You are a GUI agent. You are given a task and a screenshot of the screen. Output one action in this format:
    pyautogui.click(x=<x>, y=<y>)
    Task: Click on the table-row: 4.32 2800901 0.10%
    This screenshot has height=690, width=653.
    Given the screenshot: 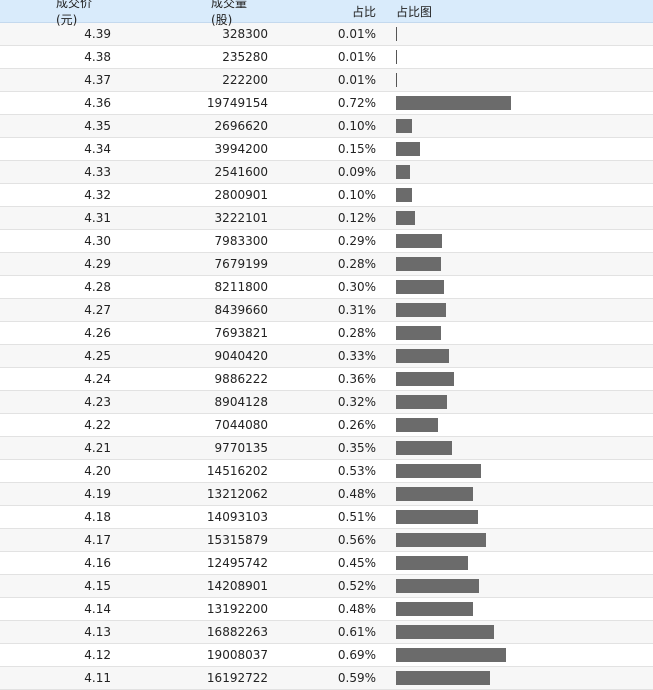 What is the action you would take?
    pyautogui.click(x=326, y=195)
    